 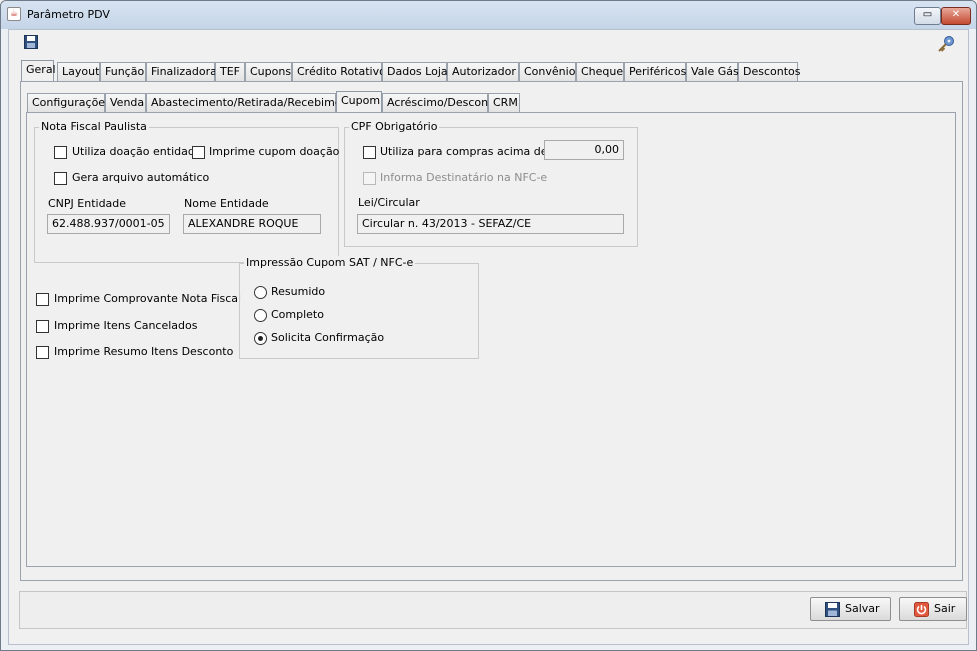 I want to click on informa-destinatario-checkbox, so click(x=369, y=178).